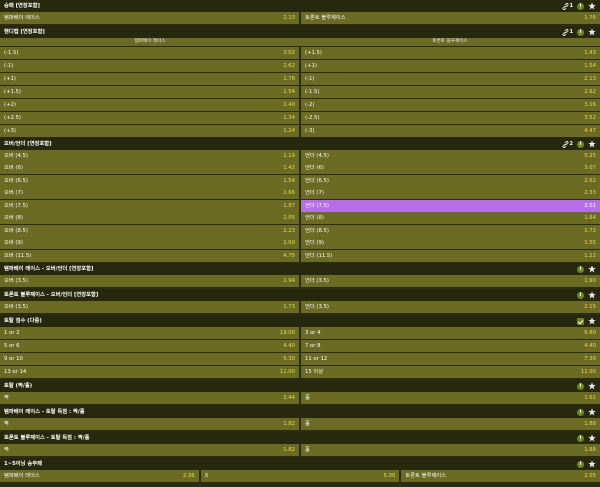 This screenshot has height=487, width=600. Describe the element at coordinates (450, 307) in the screenshot. I see `odds-button: 언더 (3.5) 2.15` at that location.